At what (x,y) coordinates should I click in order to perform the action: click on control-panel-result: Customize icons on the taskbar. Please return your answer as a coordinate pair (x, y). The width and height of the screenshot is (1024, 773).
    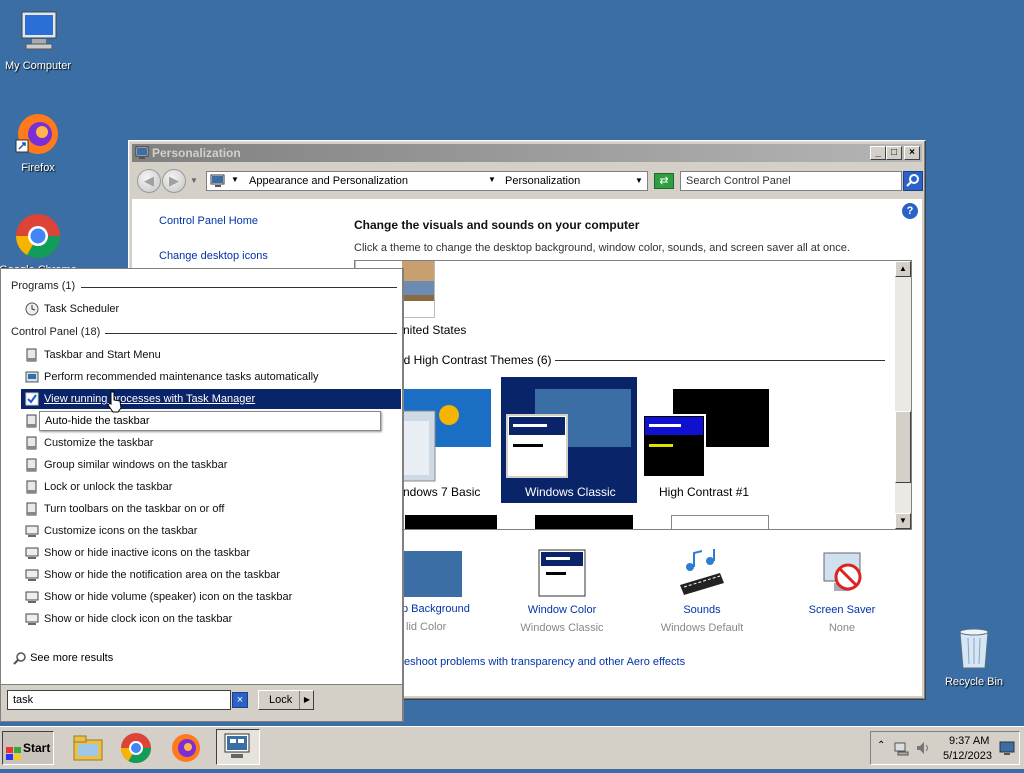
    Looking at the image, I should click on (211, 531).